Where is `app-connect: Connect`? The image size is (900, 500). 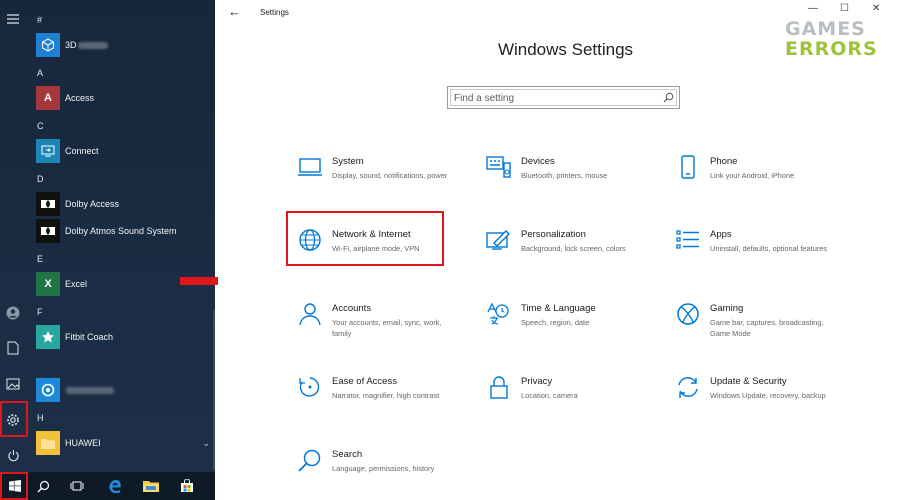 app-connect: Connect is located at coordinates (125, 151).